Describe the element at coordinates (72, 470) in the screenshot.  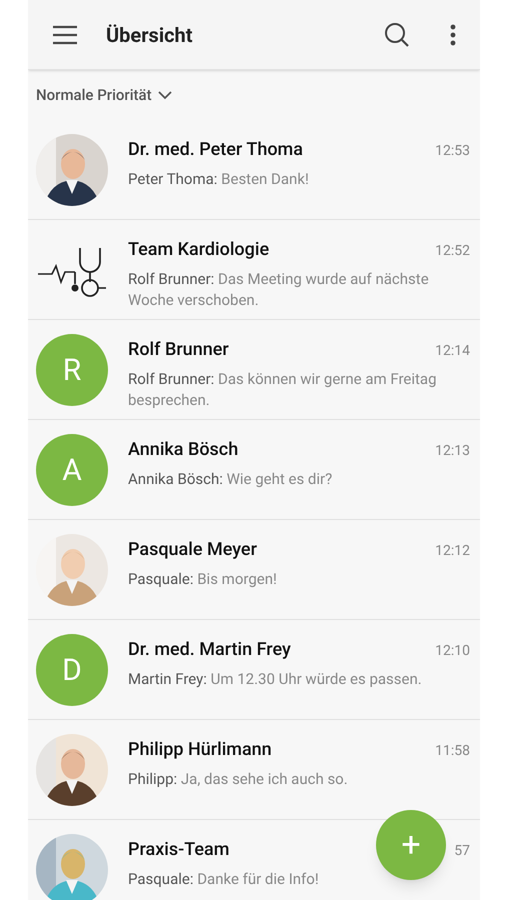
I see `letter-avatar: A` at that location.